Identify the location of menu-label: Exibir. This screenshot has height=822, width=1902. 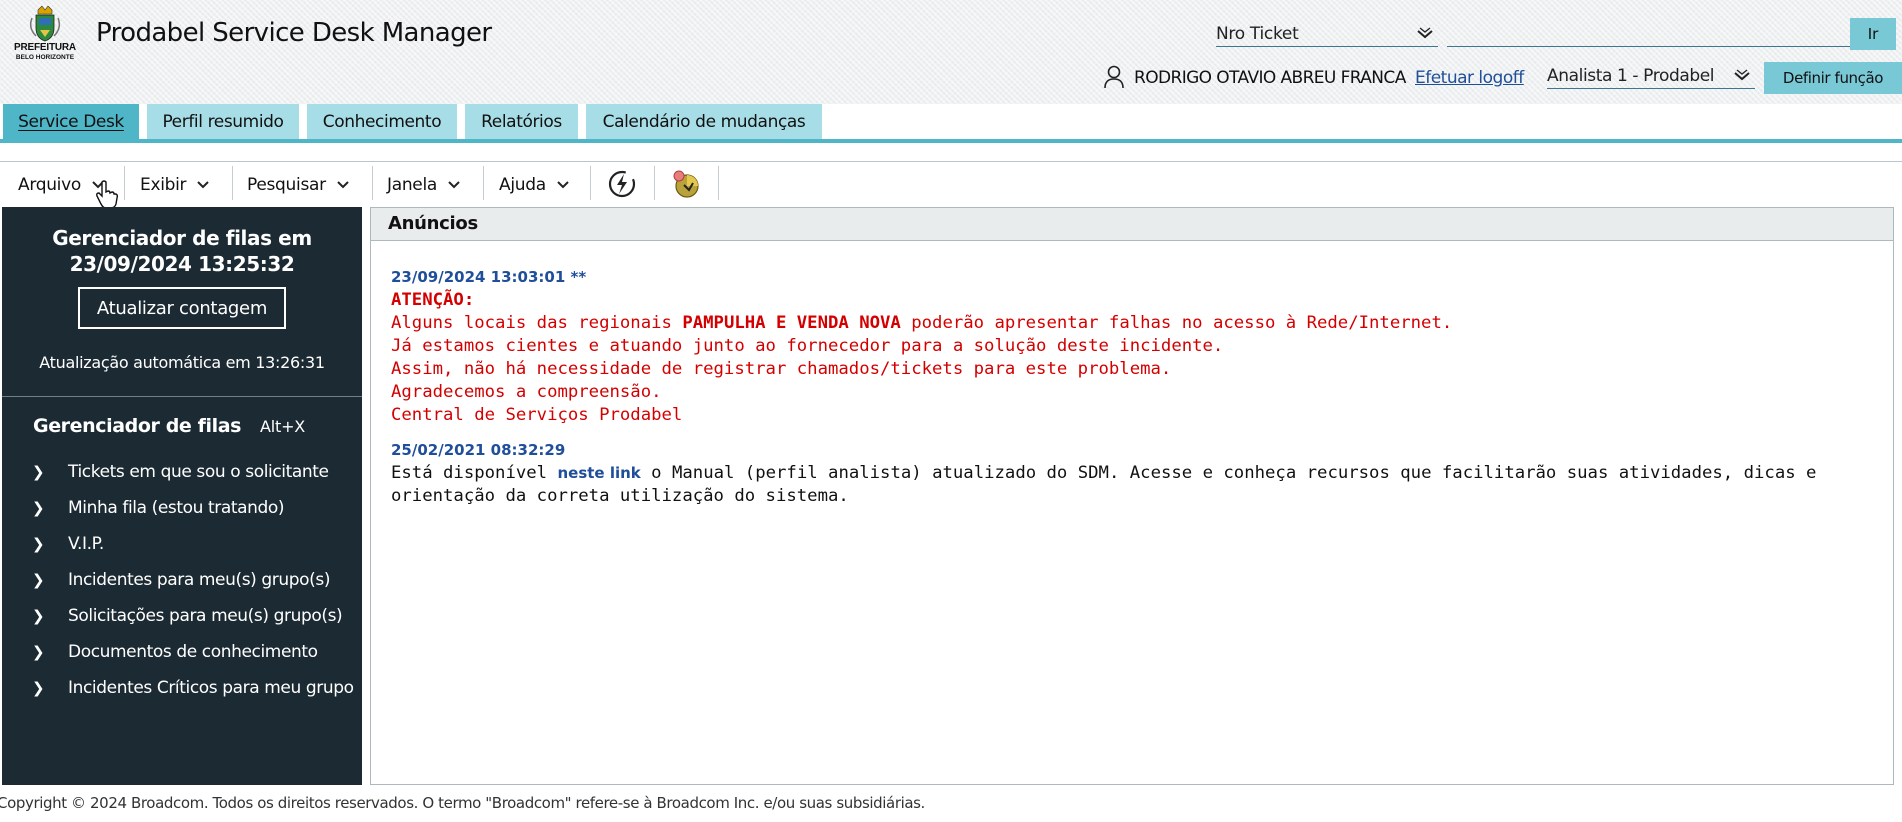
(163, 185).